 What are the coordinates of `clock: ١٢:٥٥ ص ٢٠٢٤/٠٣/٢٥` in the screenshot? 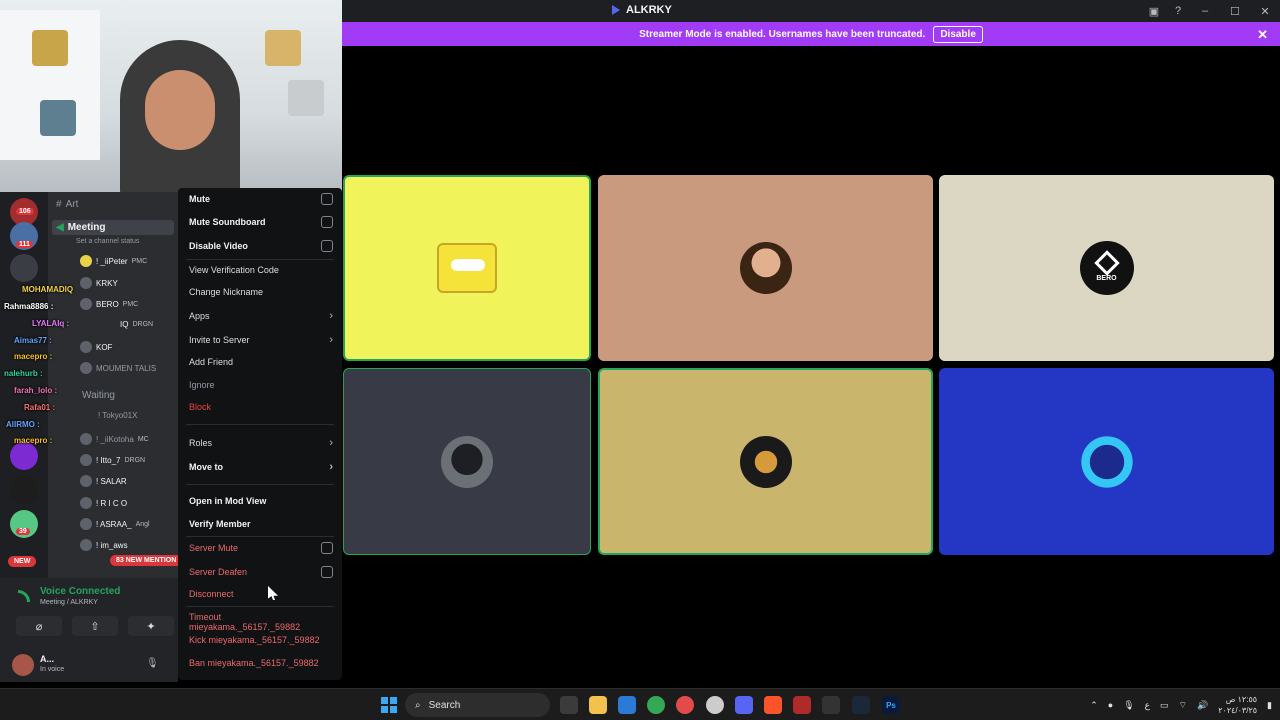 It's located at (1237, 705).